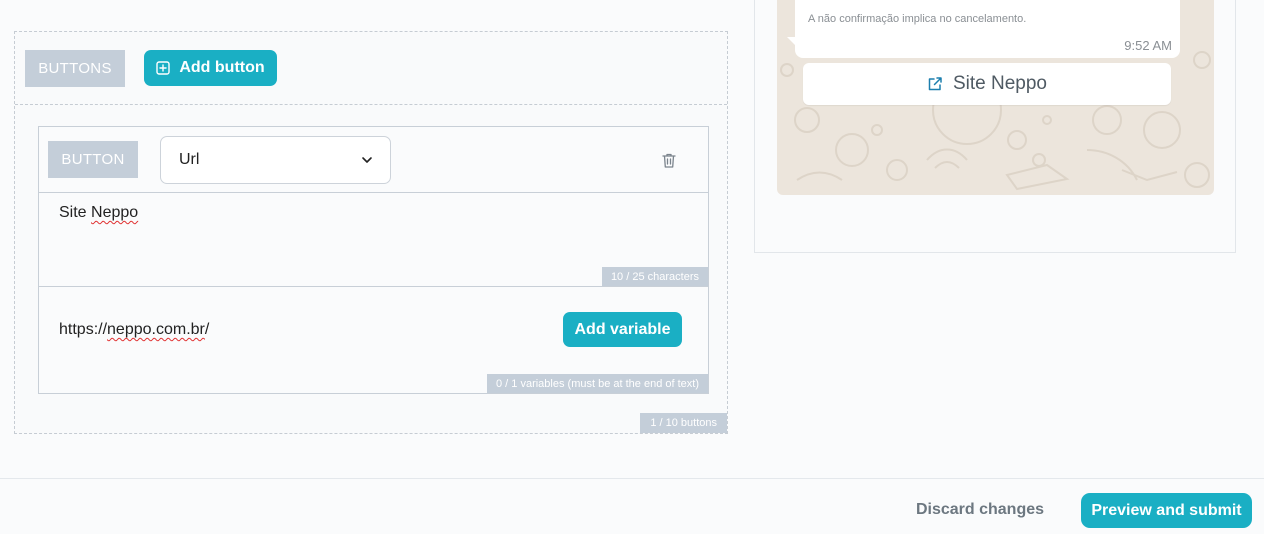  I want to click on buttons-counter: 1 / 10 buttons, so click(683, 423).